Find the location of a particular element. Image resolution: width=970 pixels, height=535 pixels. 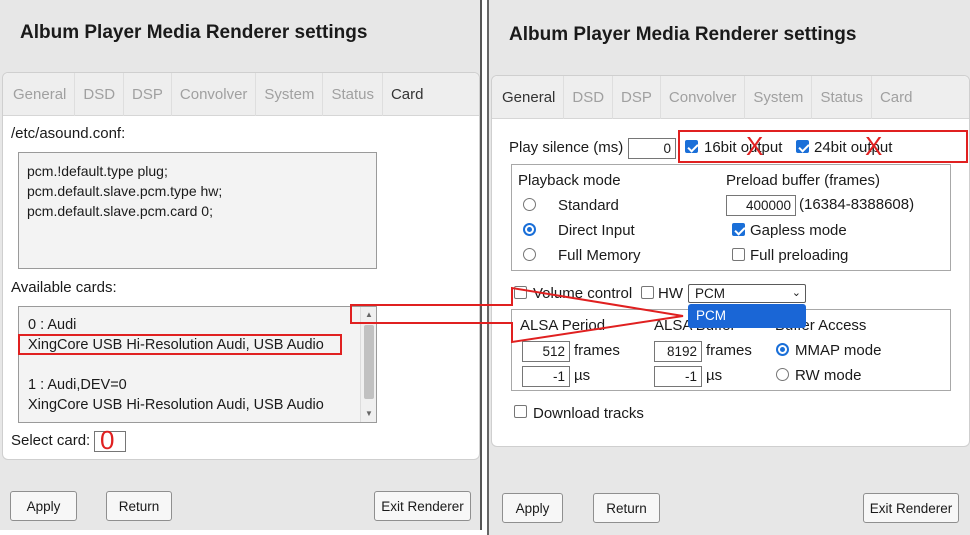

gapless-mode-label: Gapless mode is located at coordinates (798, 230).